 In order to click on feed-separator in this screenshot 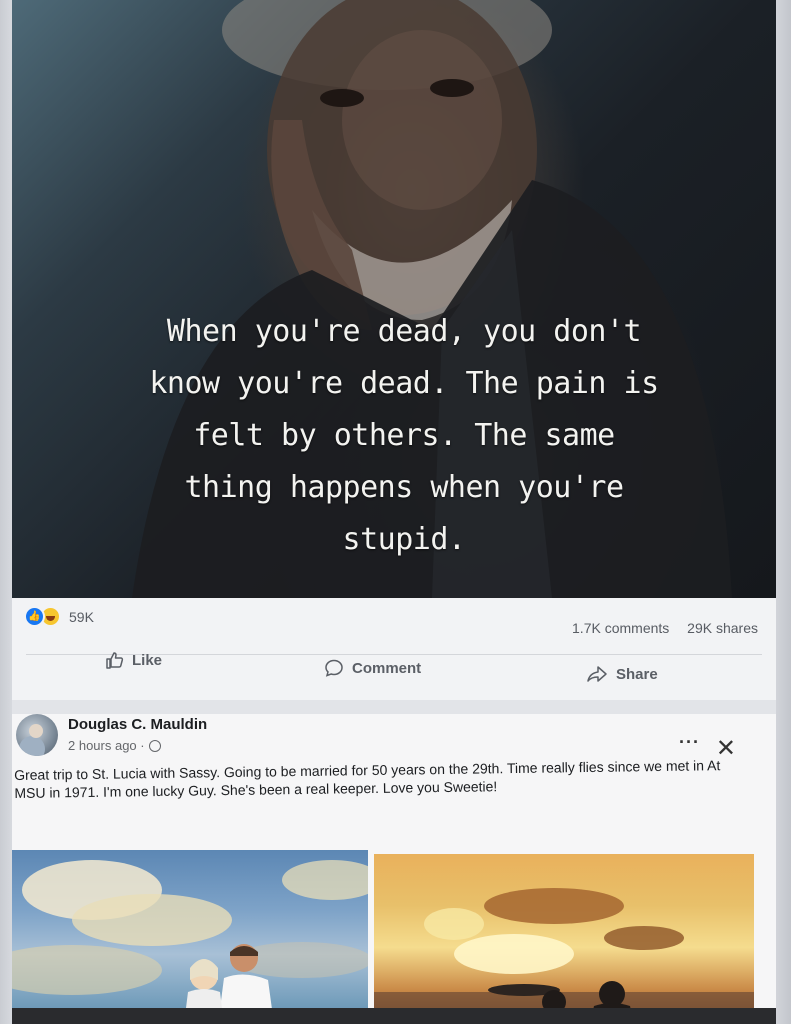, I will do `click(394, 707)`.